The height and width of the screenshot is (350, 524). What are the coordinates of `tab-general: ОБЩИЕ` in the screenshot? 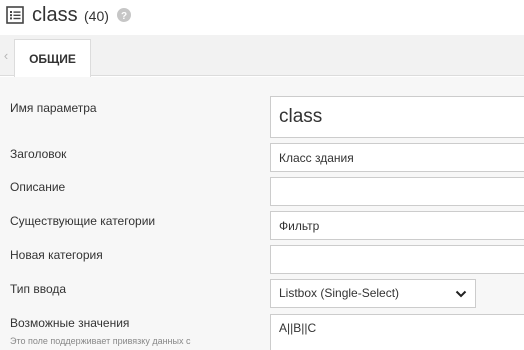 It's located at (52, 58).